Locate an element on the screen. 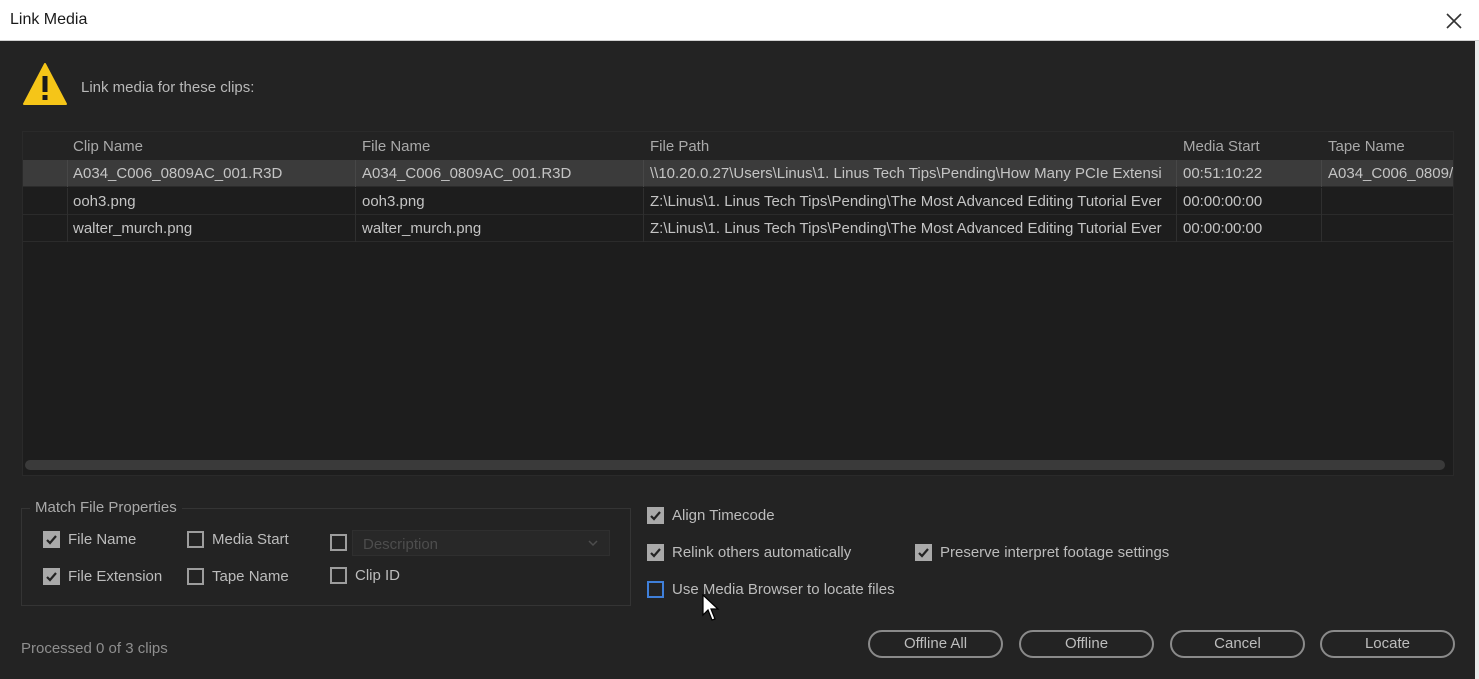  file-name-checkbox: File Name is located at coordinates (89, 539).